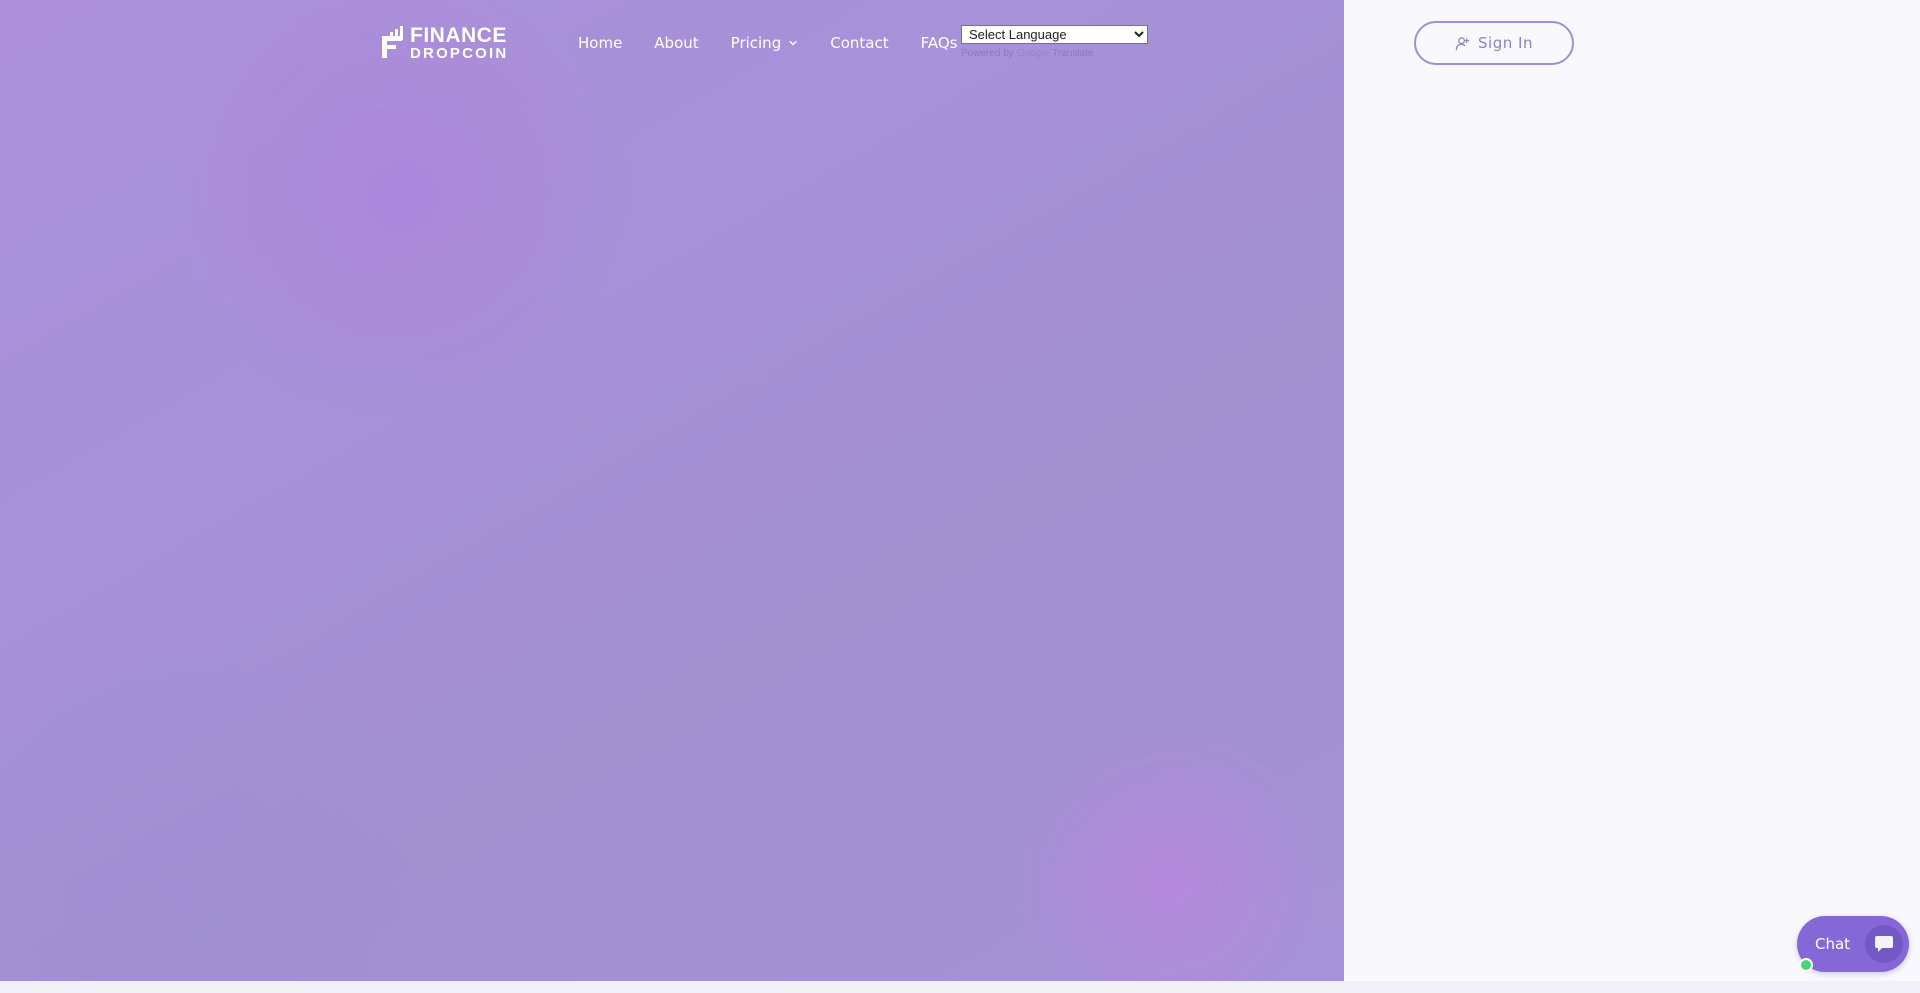 The height and width of the screenshot is (993, 1920). I want to click on nav-item-pricing: Pricing, so click(765, 43).